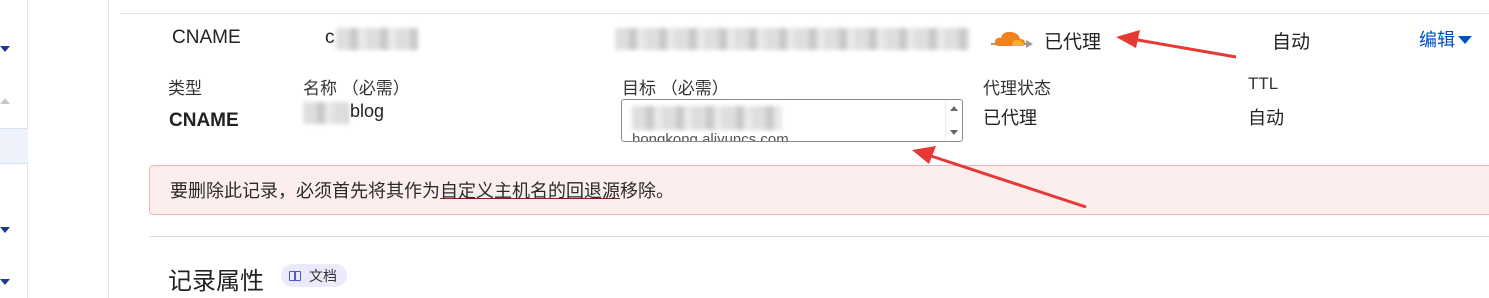 This screenshot has height=298, width=1489. I want to click on annotation-arrow-proxy, so click(1184, 48).